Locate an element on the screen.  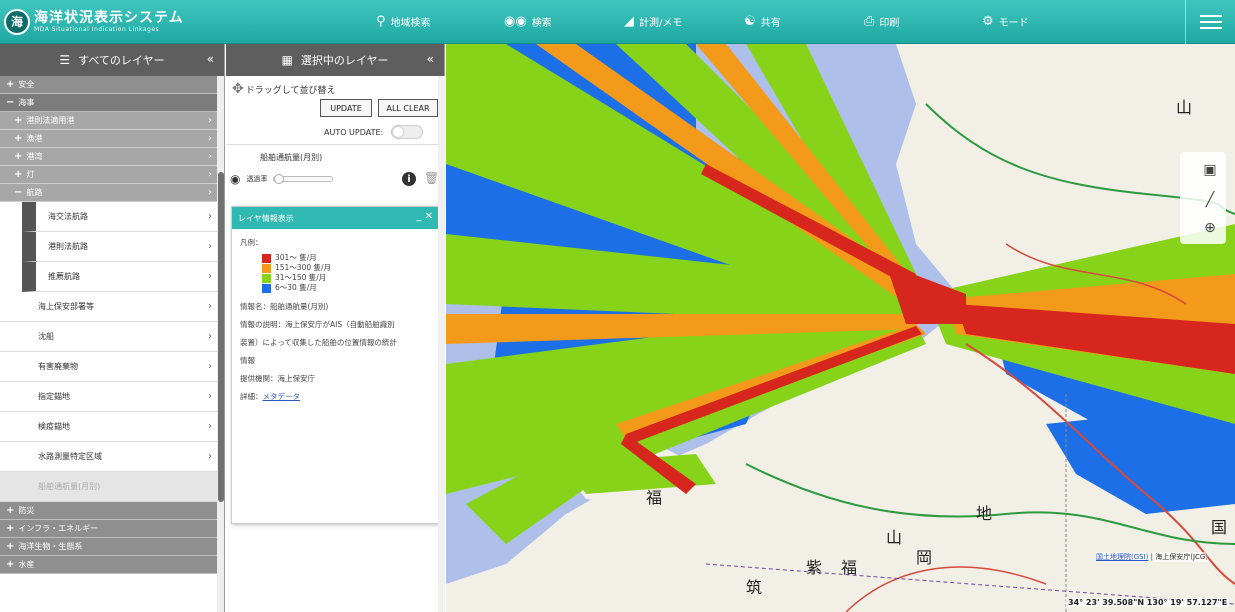
selected-layers-scrollbar is located at coordinates (441, 344).